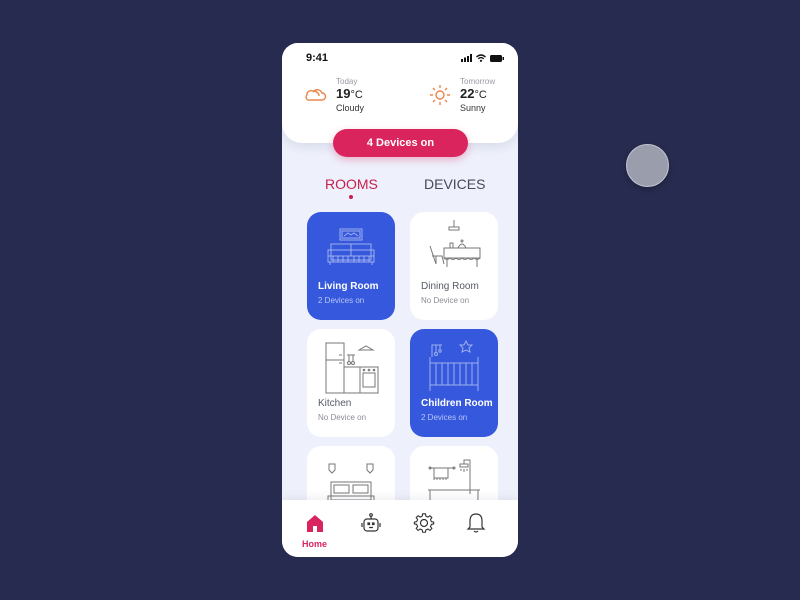 This screenshot has width=800, height=600. What do you see at coordinates (315, 523) in the screenshot?
I see `home-icon` at bounding box center [315, 523].